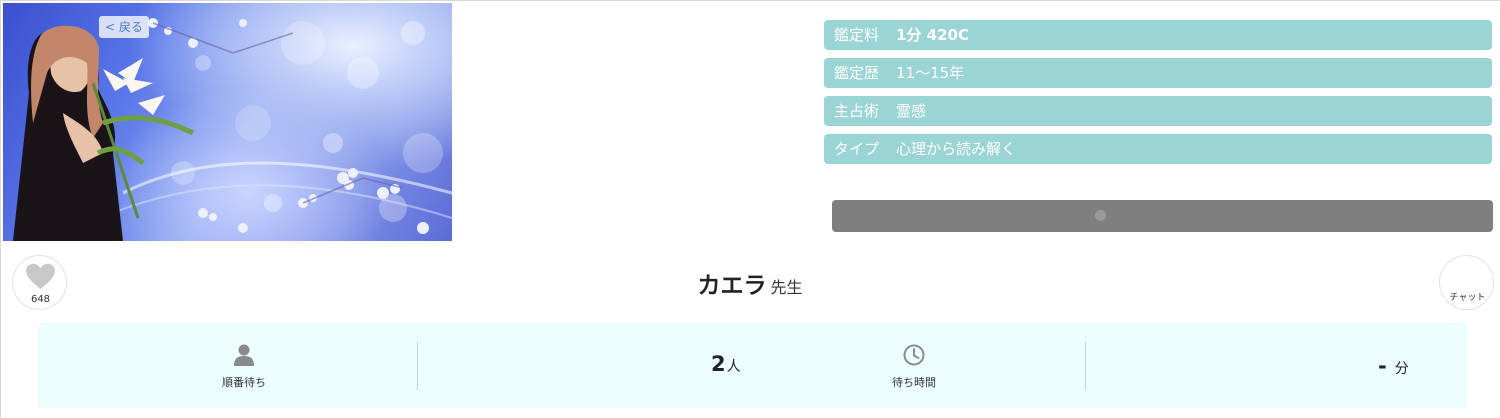  Describe the element at coordinates (1382, 366) in the screenshot. I see `wait-time-number: -` at that location.